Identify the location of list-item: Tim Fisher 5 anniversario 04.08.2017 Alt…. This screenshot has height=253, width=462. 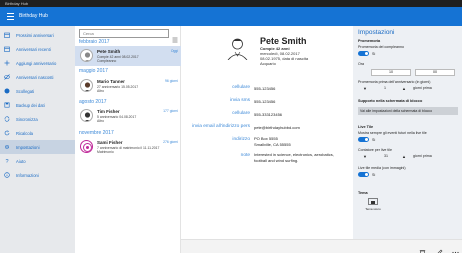
(128, 116).